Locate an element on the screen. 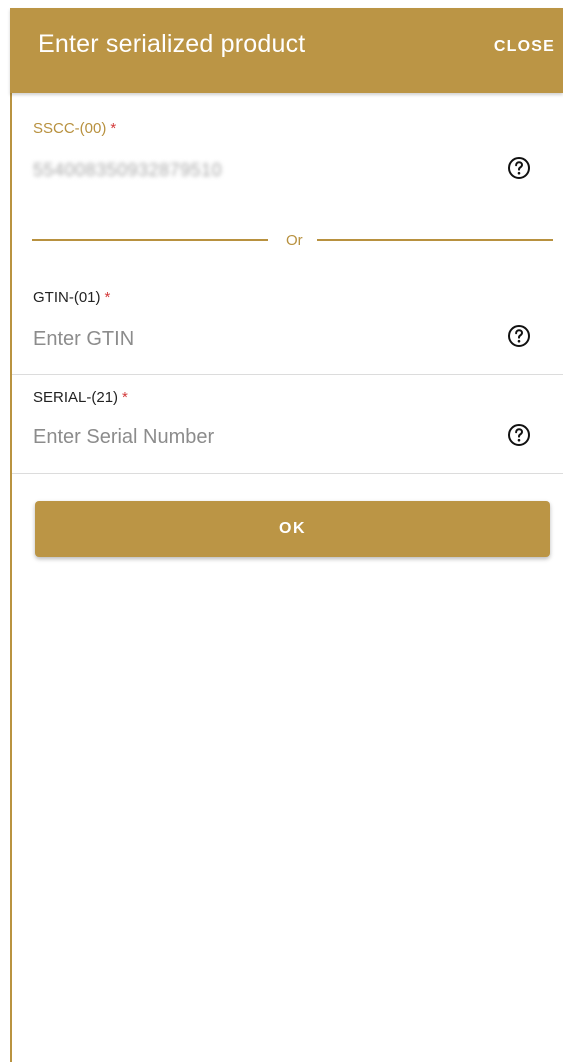  sscc-label: SSCC-(00) * is located at coordinates (74, 128).